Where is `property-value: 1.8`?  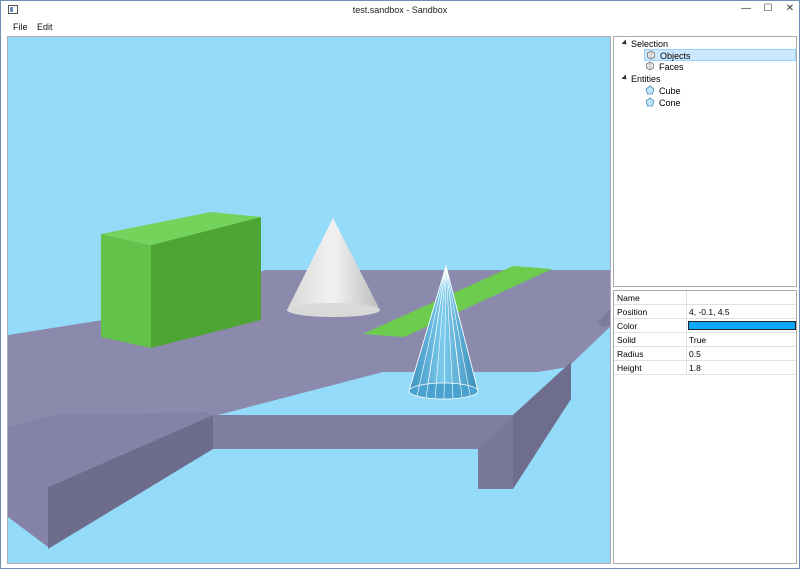
property-value: 1.8 is located at coordinates (695, 368).